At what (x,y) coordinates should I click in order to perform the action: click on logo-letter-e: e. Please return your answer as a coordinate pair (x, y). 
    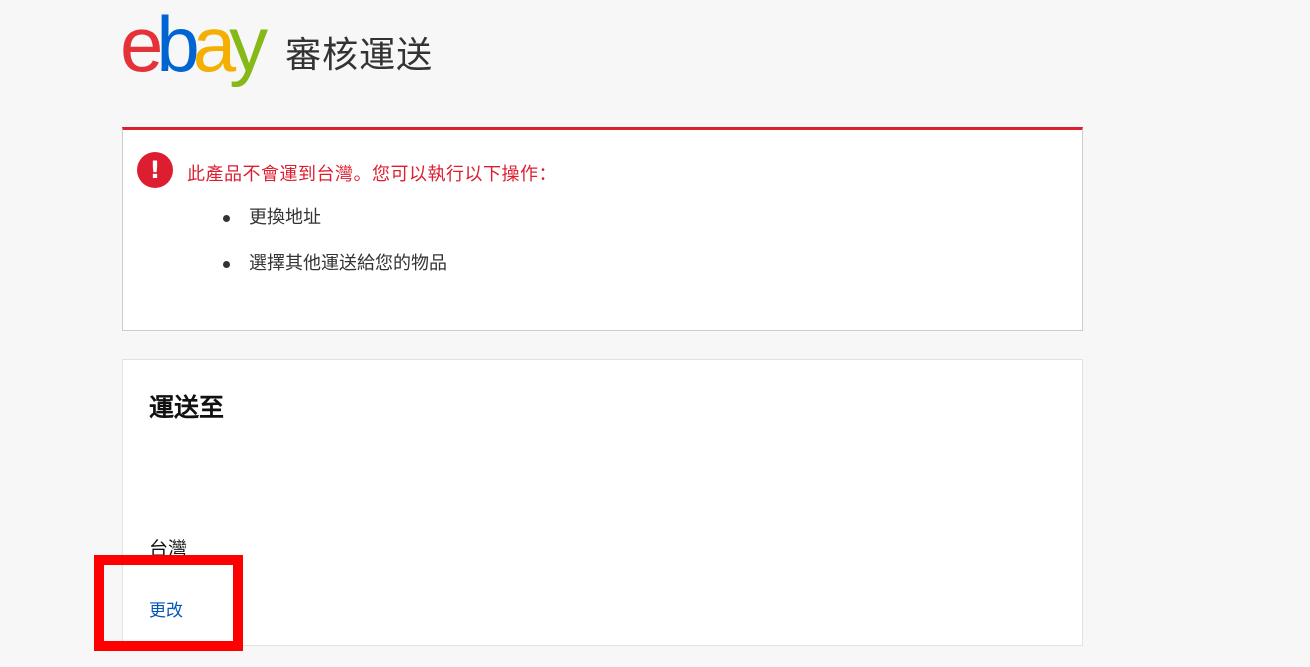
    Looking at the image, I should click on (141, 44).